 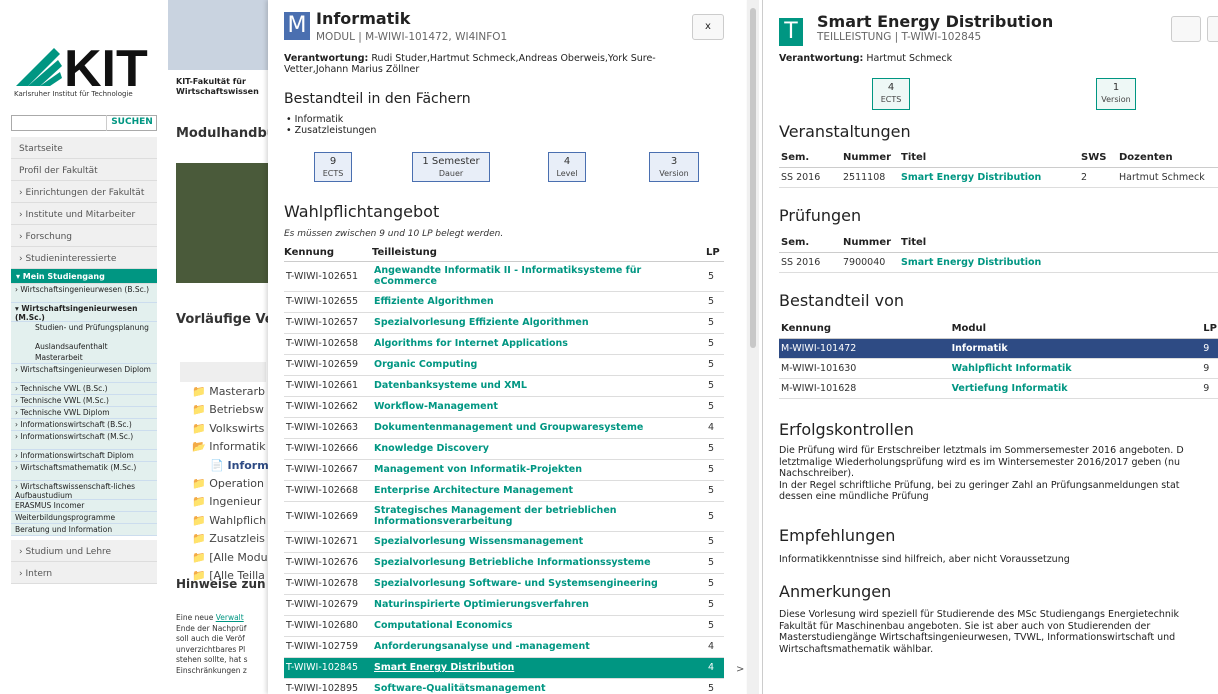 What do you see at coordinates (84, 456) in the screenshot?
I see `subnav-item: › Informationswirtschaft Diplom` at bounding box center [84, 456].